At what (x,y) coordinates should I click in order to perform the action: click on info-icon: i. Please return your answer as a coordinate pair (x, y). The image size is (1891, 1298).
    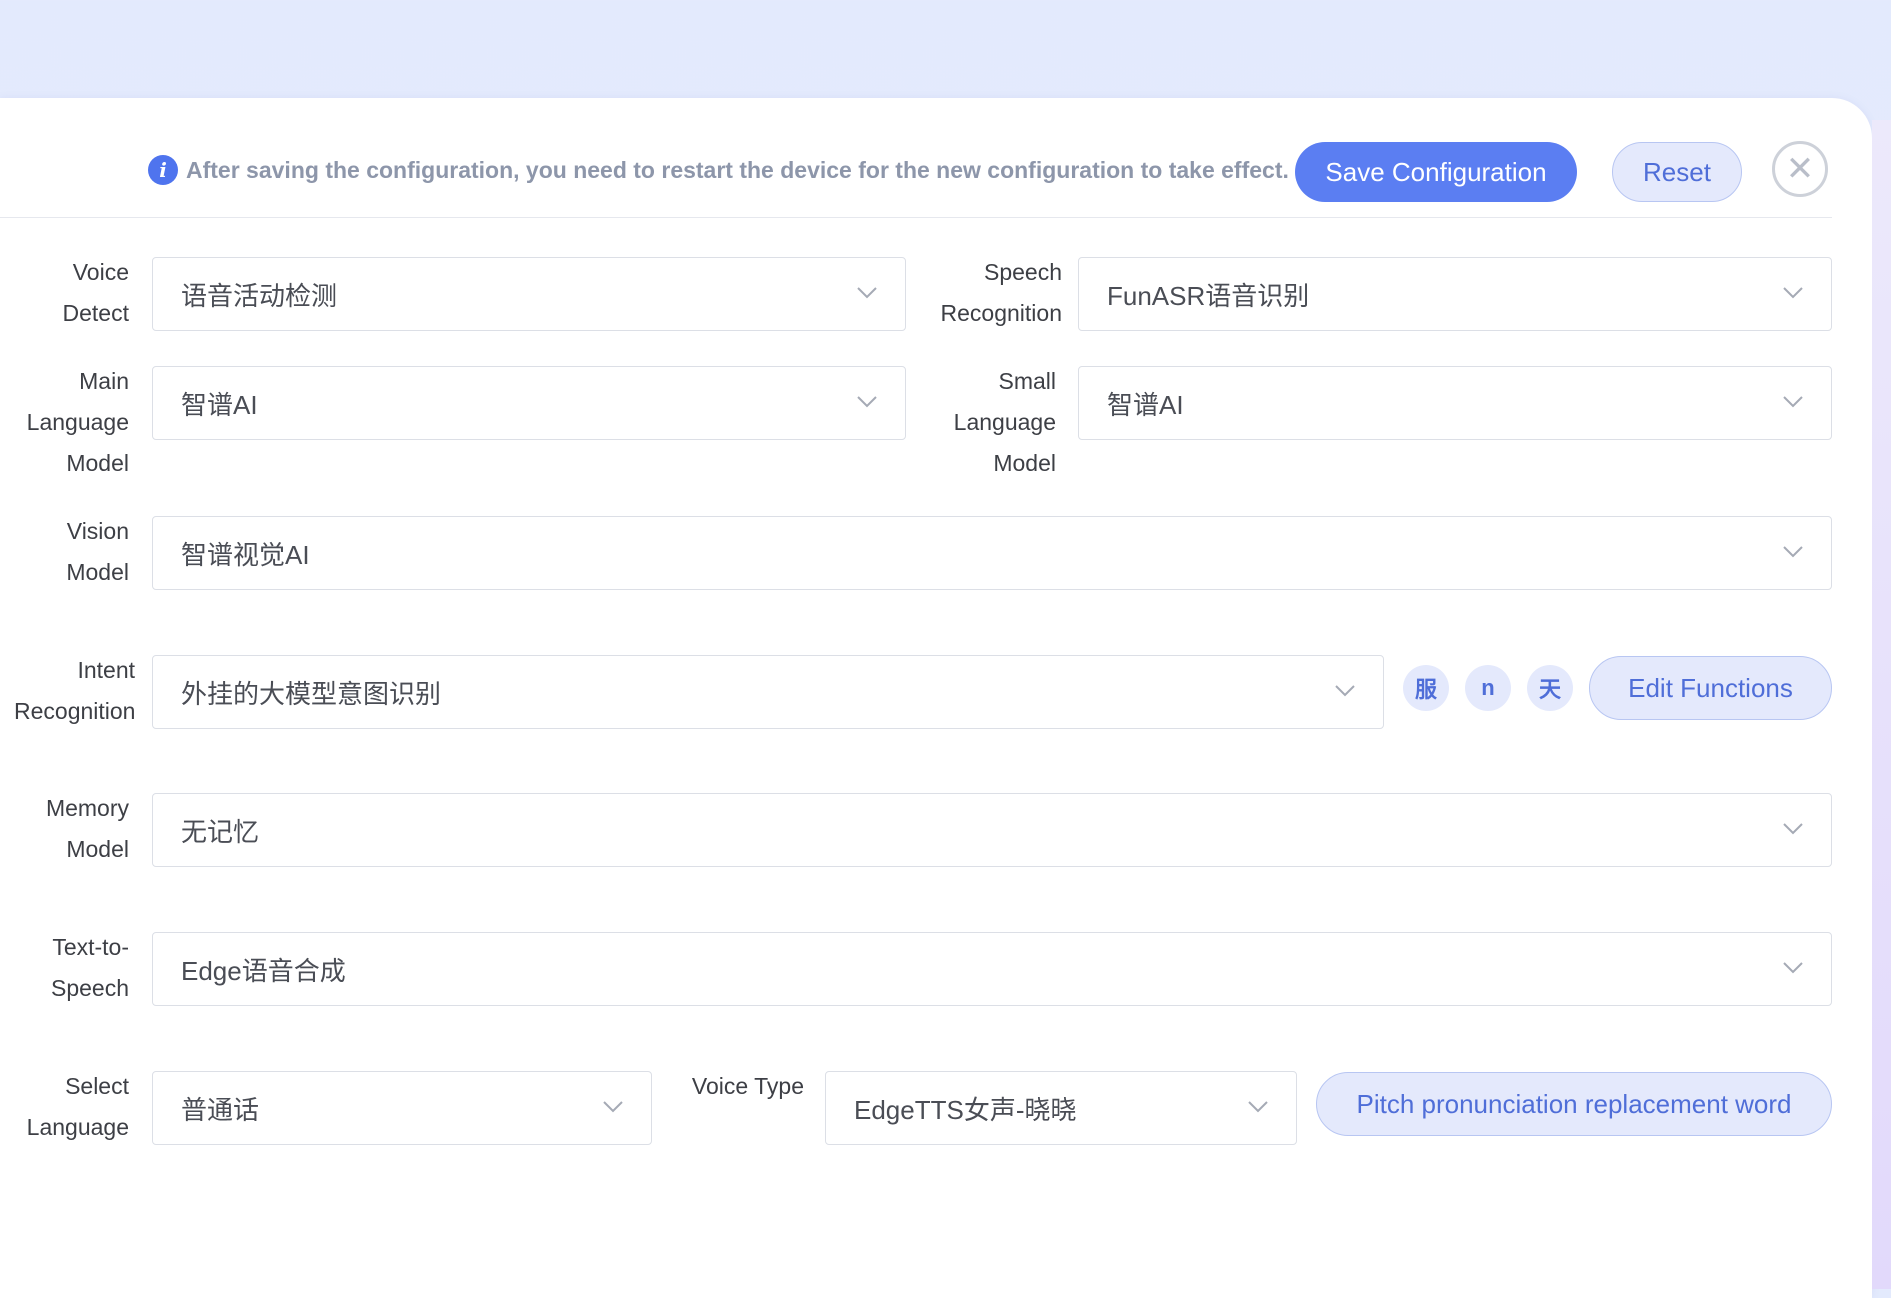
    Looking at the image, I should click on (163, 170).